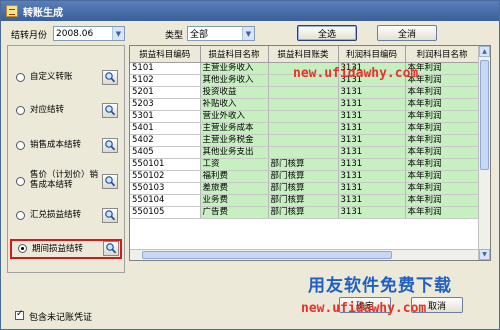  I want to click on table-row: 550101 工资 部门核算 3131 本年利润, so click(305, 164).